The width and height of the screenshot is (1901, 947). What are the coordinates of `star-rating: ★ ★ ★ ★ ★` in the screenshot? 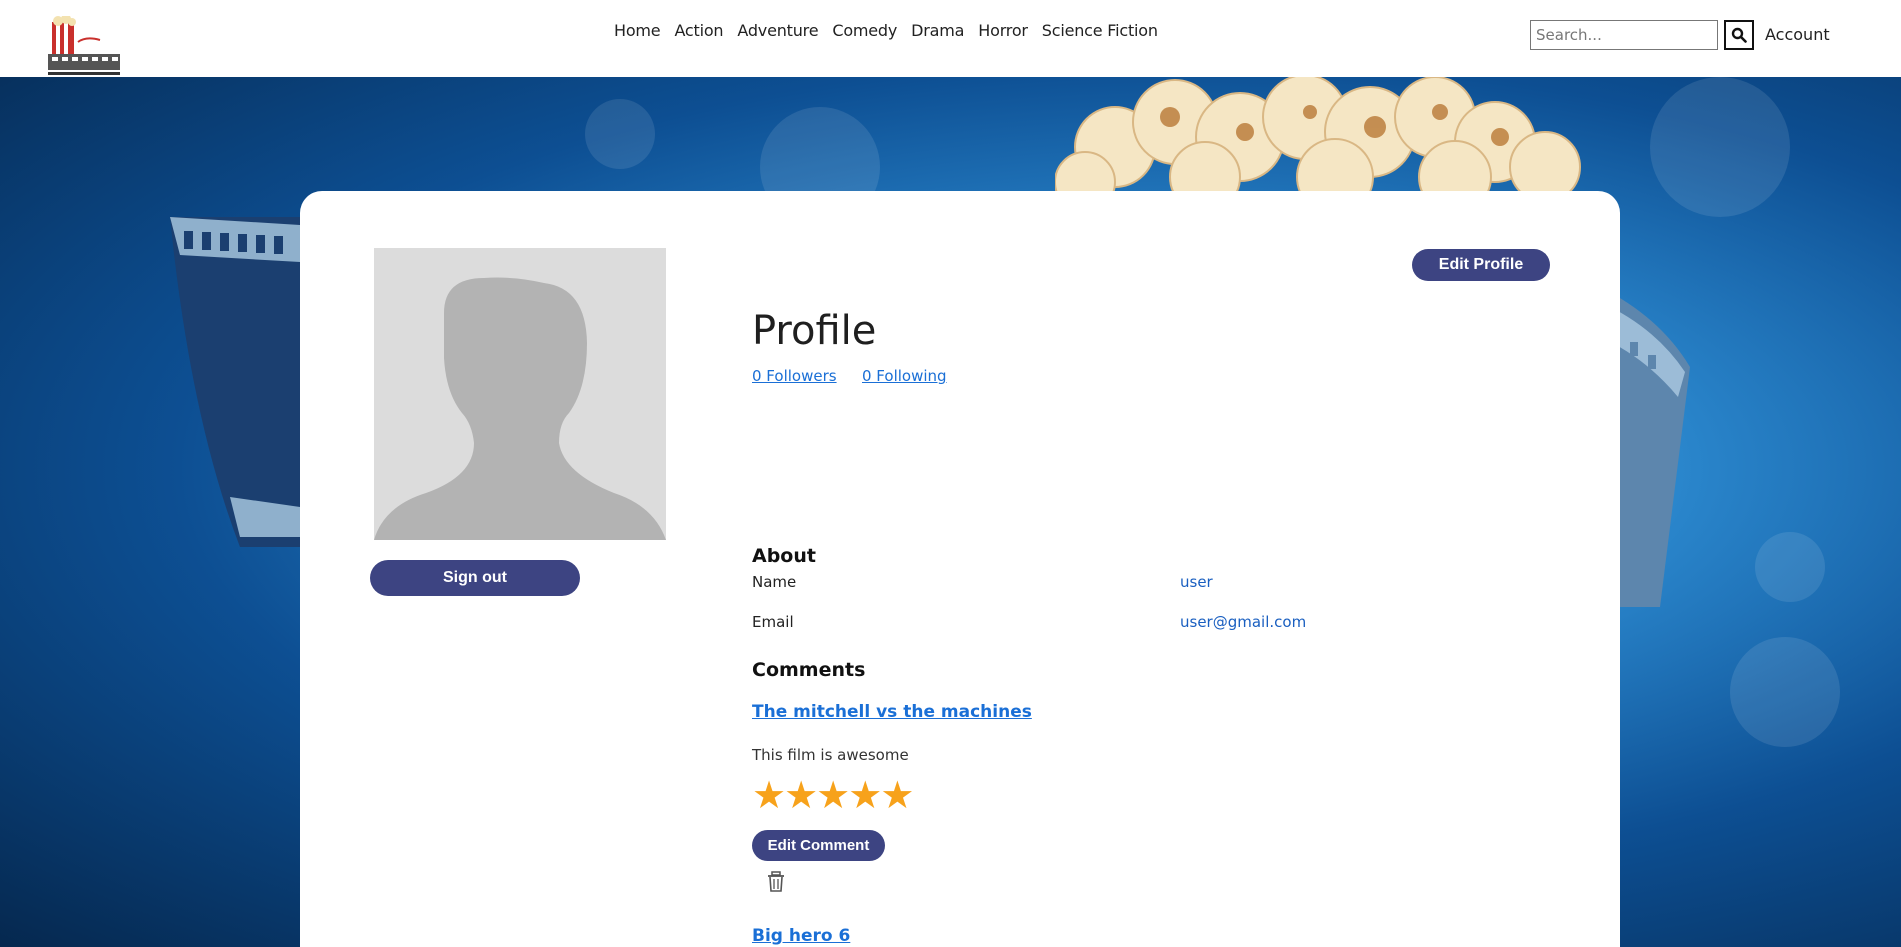 It's located at (833, 796).